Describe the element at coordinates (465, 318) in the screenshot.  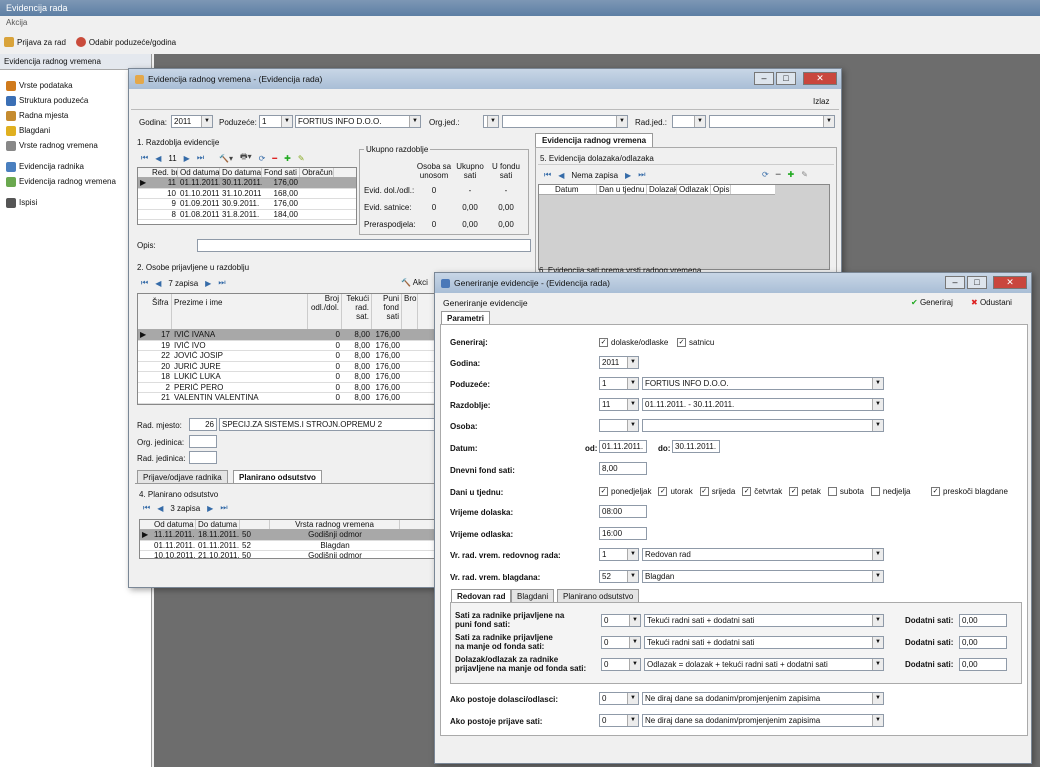
I see `tab-parametri: Parametri` at that location.